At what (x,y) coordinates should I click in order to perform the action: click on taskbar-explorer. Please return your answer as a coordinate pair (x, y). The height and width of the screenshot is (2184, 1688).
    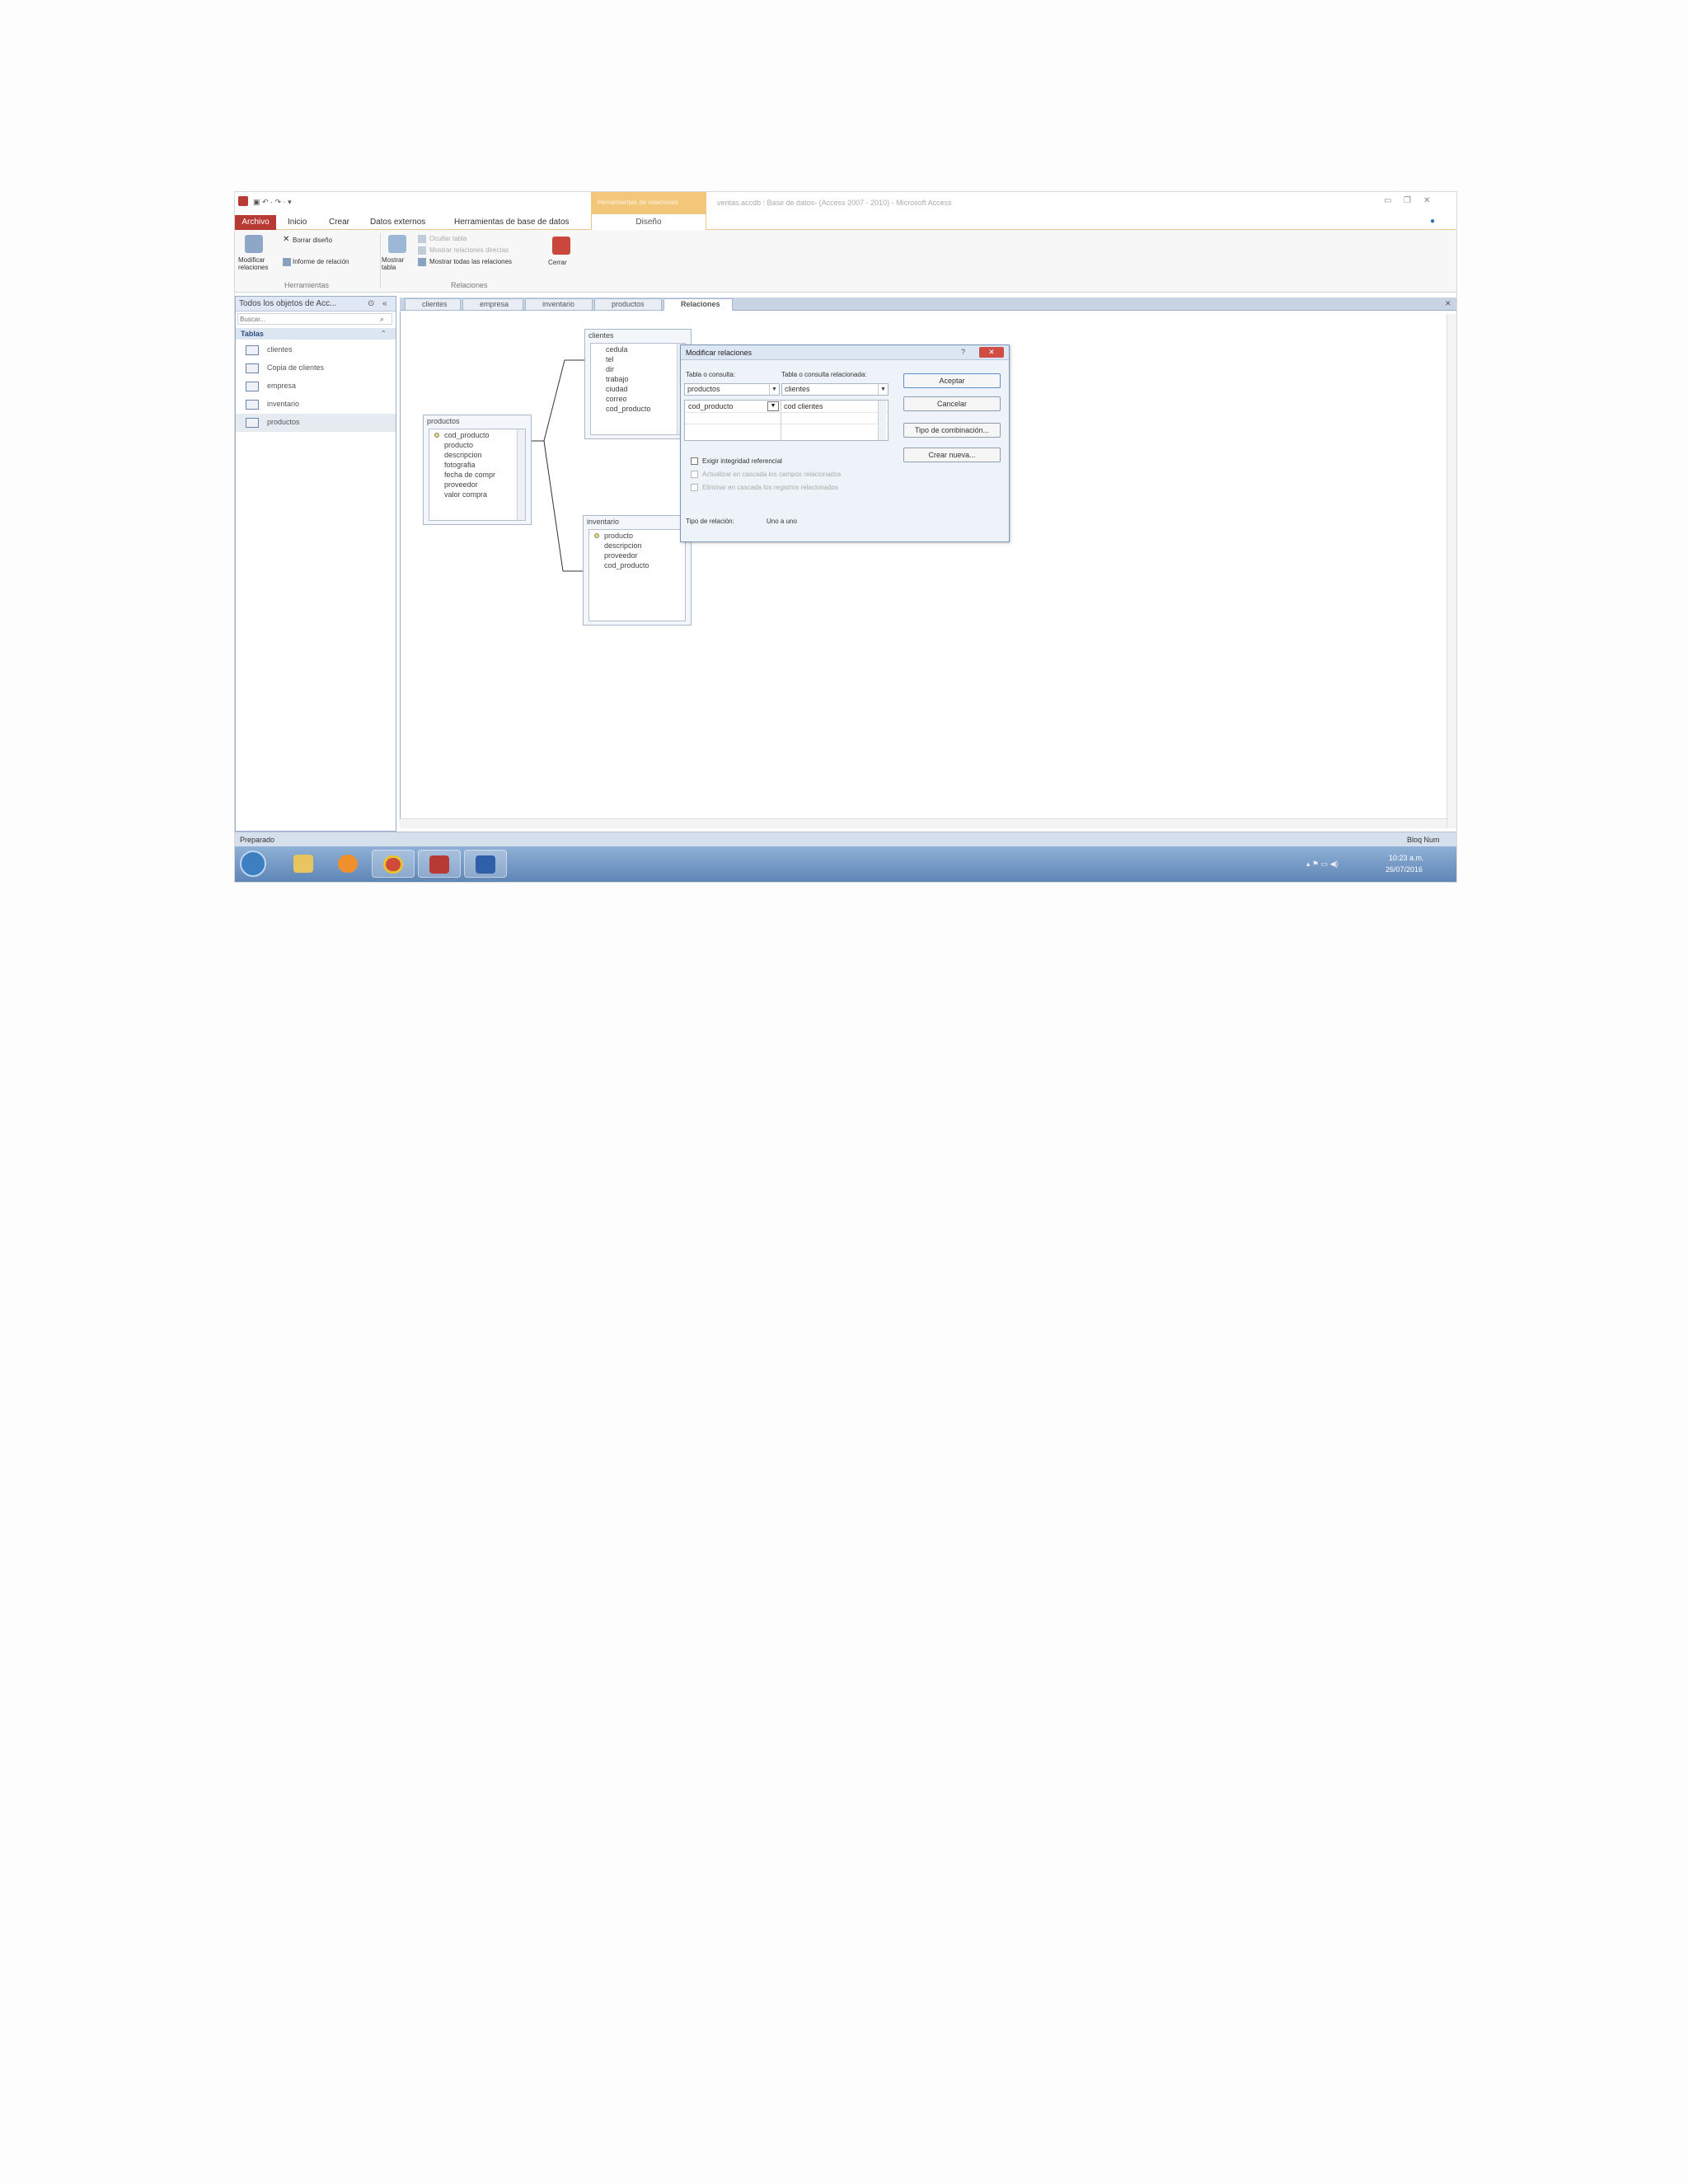
    Looking at the image, I should click on (304, 864).